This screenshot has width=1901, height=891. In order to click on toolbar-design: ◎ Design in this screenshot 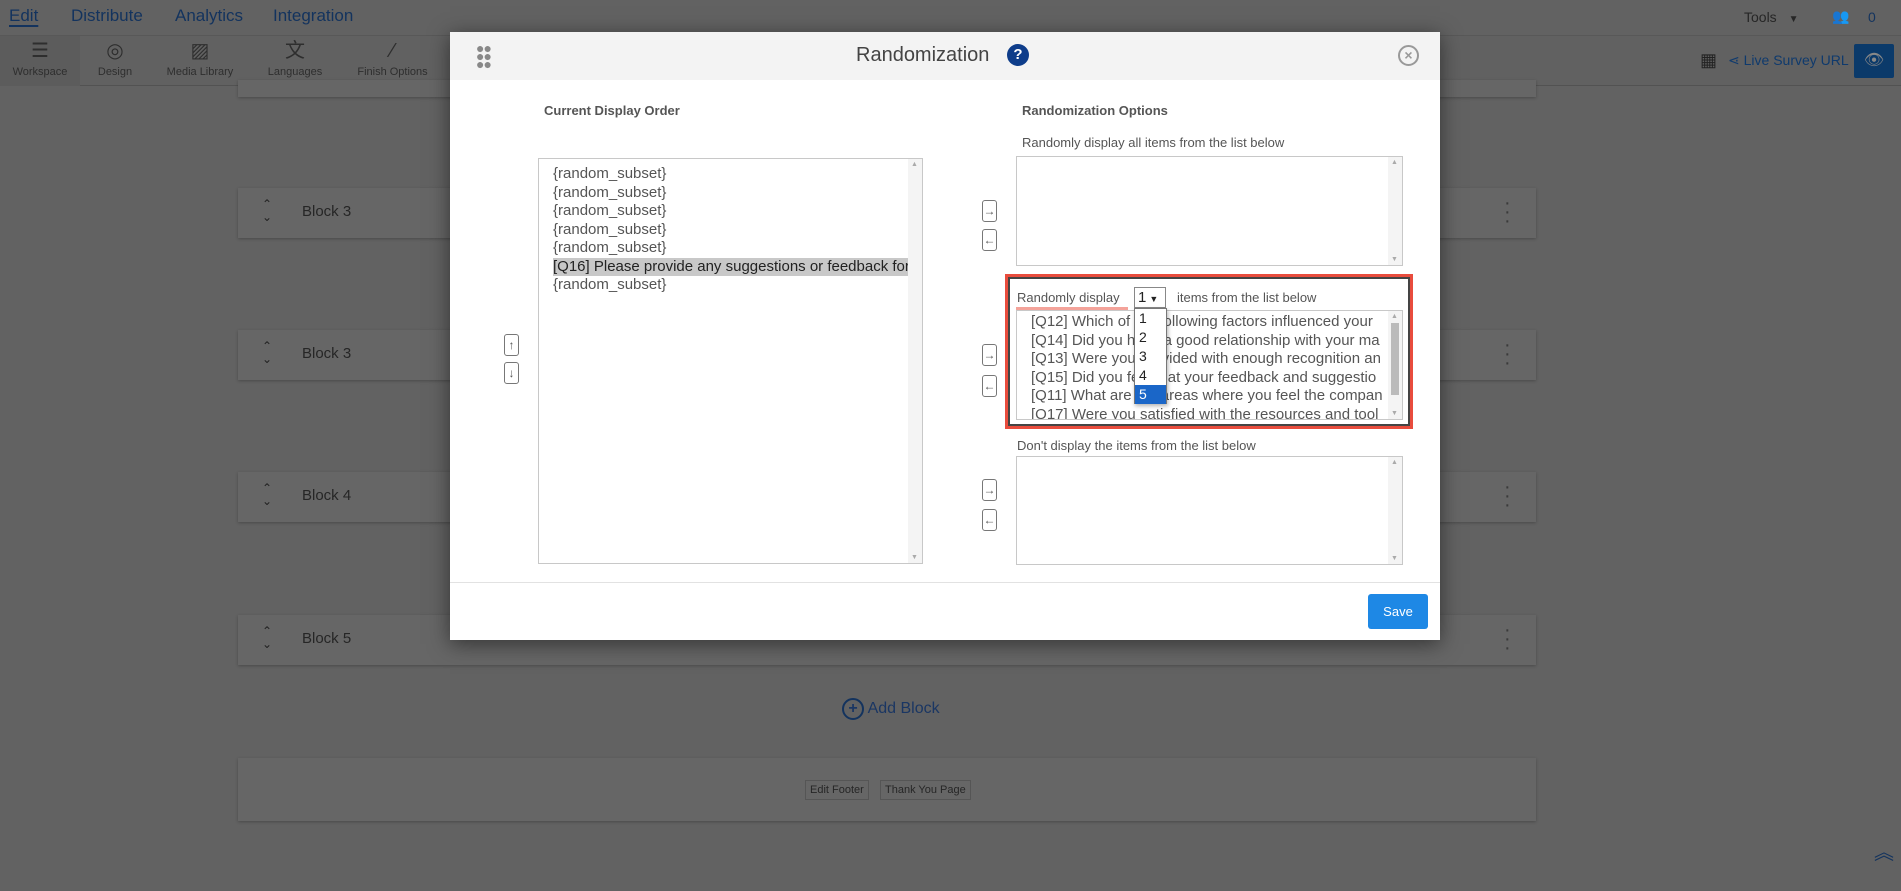, I will do `click(115, 61)`.